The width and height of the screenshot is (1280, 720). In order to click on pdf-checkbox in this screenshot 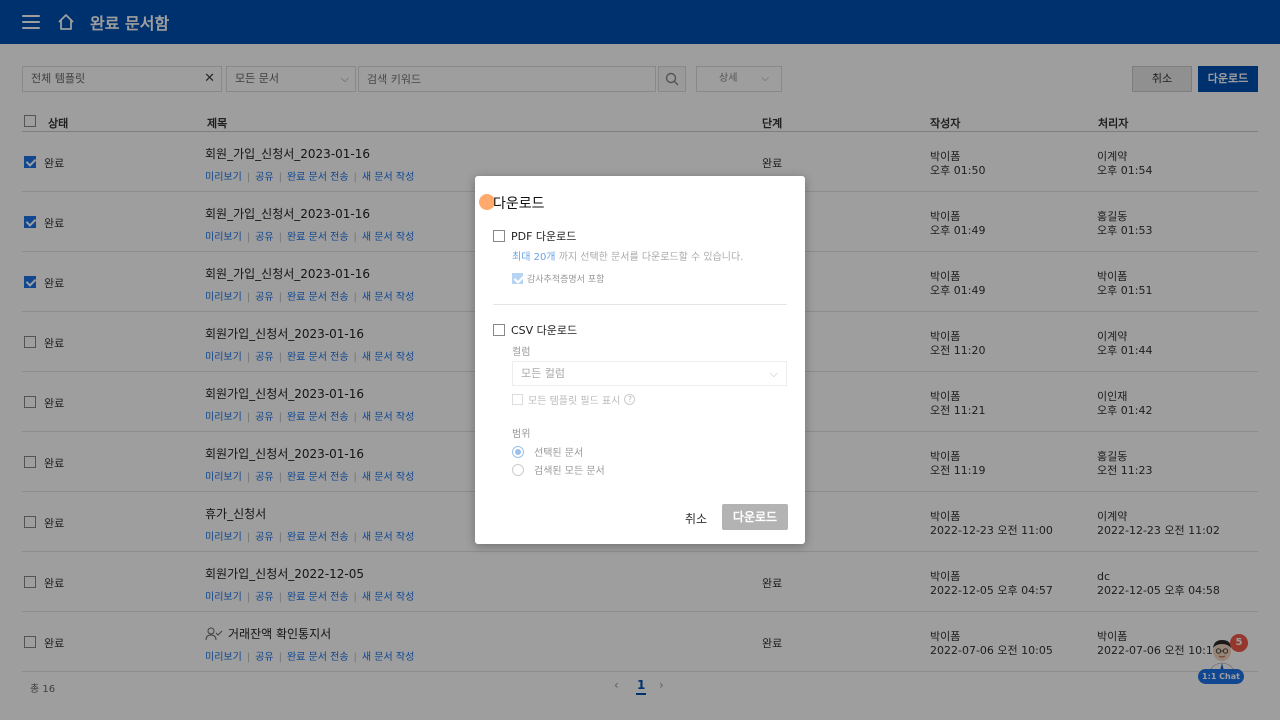, I will do `click(499, 236)`.